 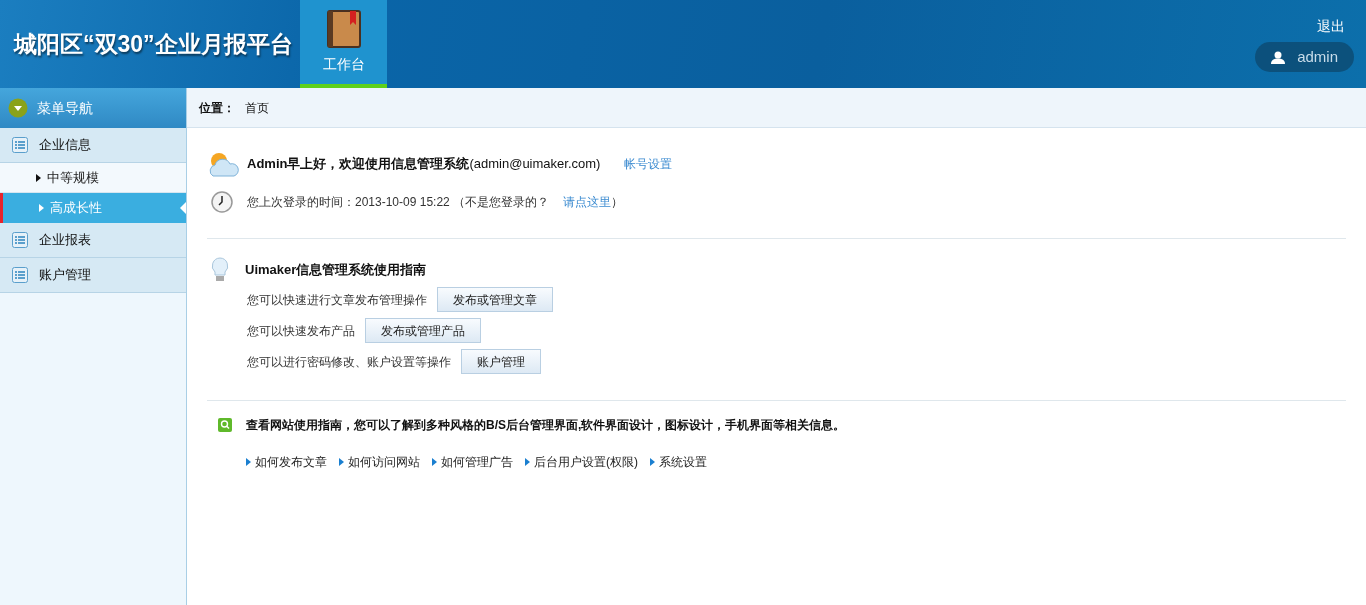 I want to click on account-settings-link: 帐号设置, so click(x=648, y=164).